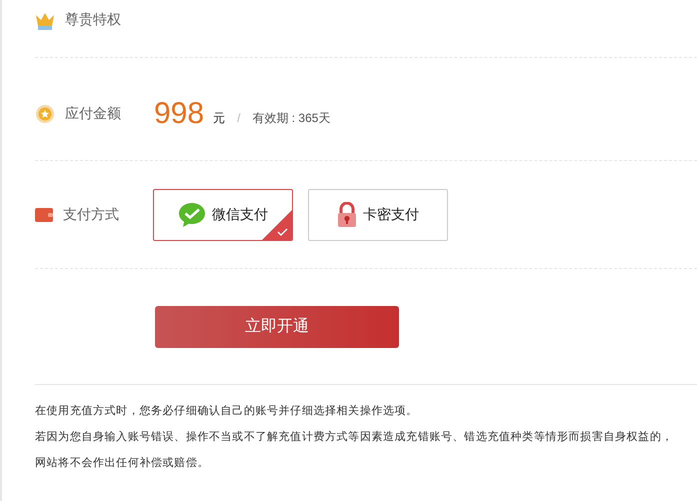 The height and width of the screenshot is (501, 697). I want to click on currency-unit: 元, so click(219, 118).